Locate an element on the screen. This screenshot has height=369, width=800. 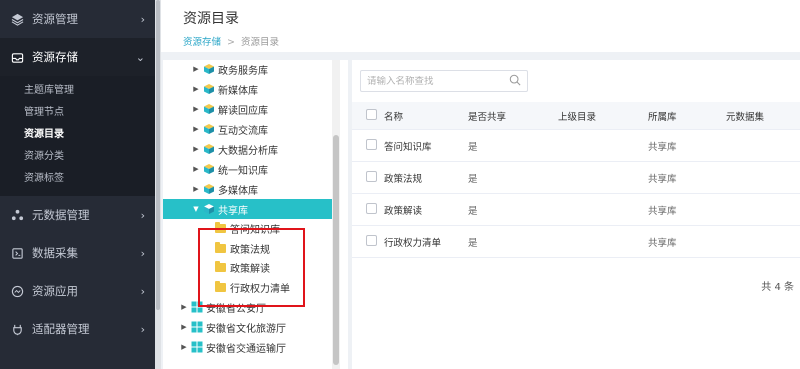
cell-name: 政策法规 is located at coordinates (403, 179).